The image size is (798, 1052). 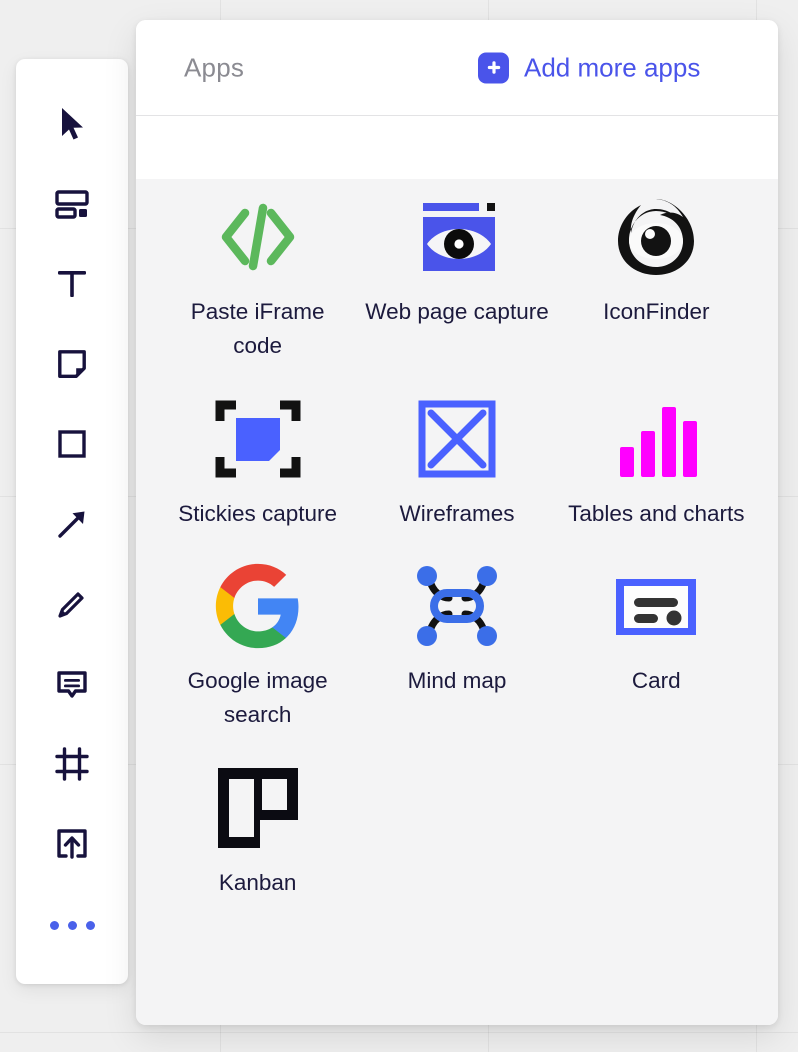 I want to click on app-label: Paste iFrame code, so click(x=257, y=328).